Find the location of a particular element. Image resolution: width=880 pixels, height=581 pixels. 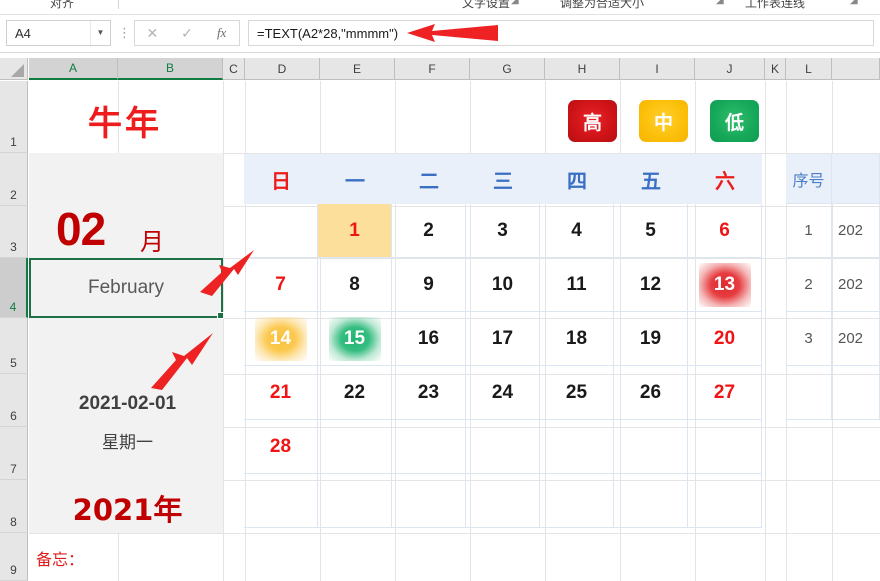

row-header-7: 7 is located at coordinates (14, 453).